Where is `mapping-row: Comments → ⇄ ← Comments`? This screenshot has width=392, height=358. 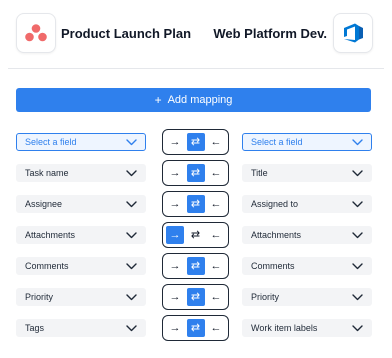 mapping-row: Comments → ⇄ ← Comments is located at coordinates (196, 266).